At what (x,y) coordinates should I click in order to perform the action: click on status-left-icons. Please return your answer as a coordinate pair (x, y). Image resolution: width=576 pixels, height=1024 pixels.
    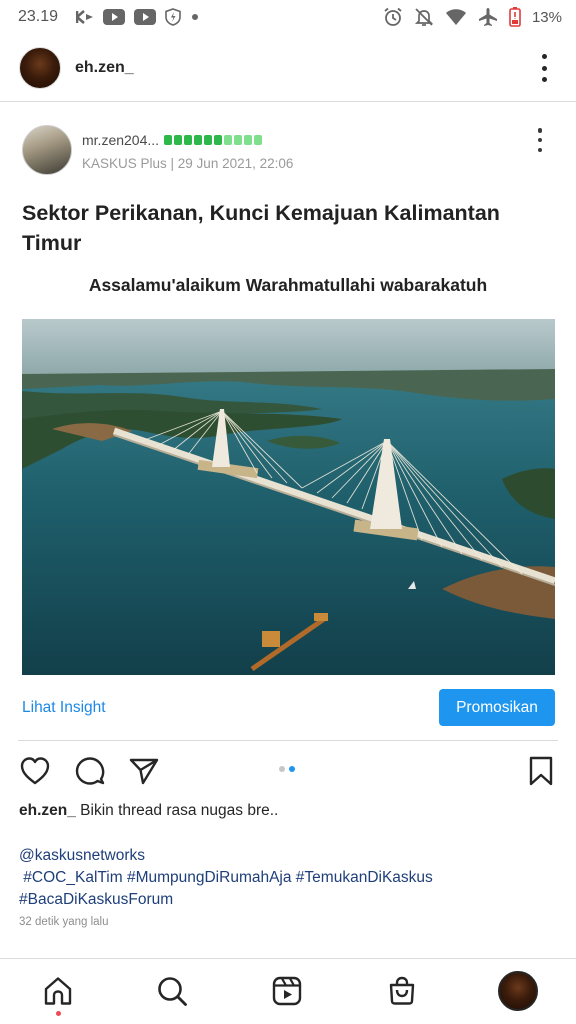
    Looking at the image, I should click on (138, 17).